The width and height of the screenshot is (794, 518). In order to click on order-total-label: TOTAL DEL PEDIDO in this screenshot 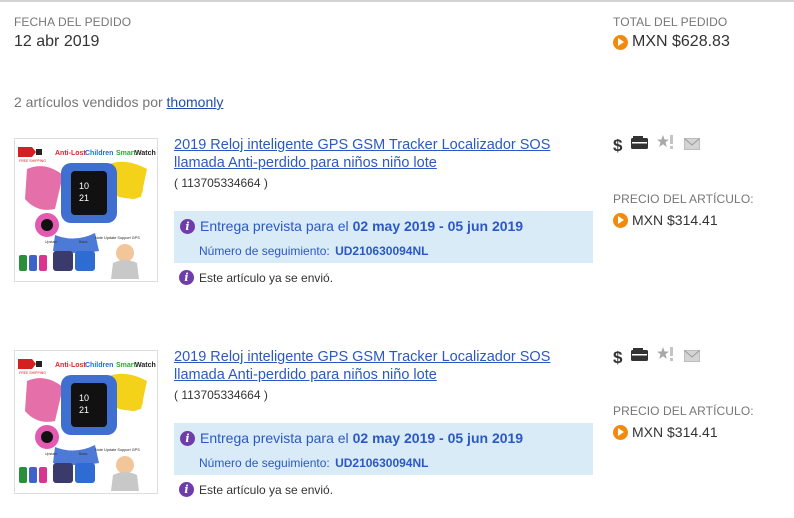, I will do `click(670, 22)`.